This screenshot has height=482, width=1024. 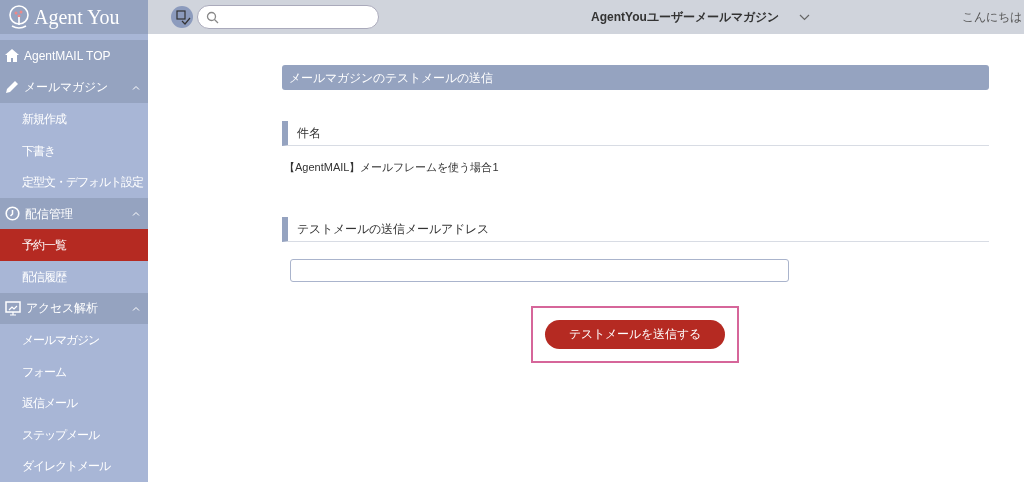 What do you see at coordinates (539, 270) in the screenshot?
I see `email-field` at bounding box center [539, 270].